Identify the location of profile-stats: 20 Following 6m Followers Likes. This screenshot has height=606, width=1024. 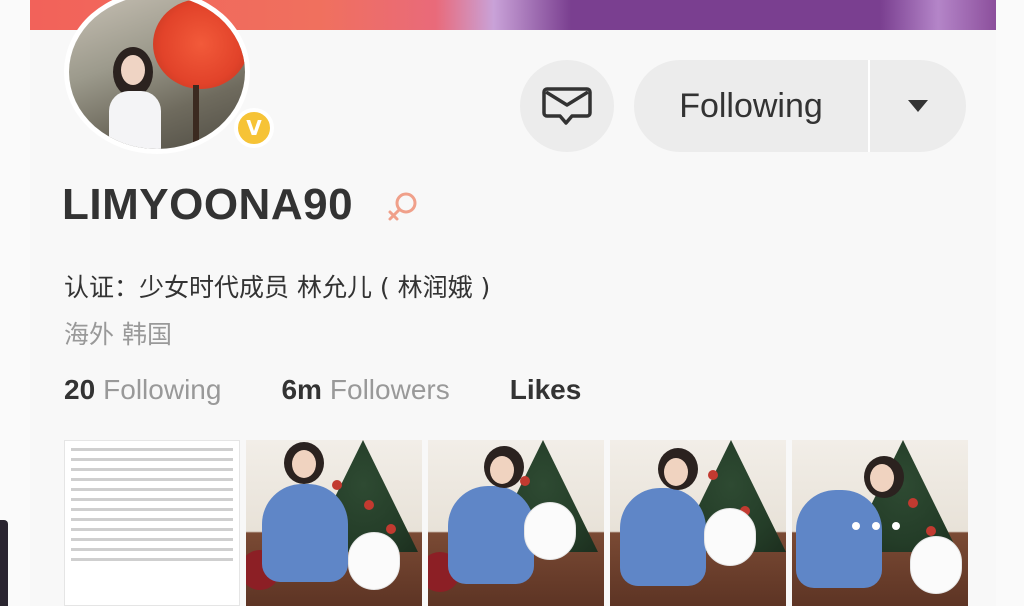
(352, 390).